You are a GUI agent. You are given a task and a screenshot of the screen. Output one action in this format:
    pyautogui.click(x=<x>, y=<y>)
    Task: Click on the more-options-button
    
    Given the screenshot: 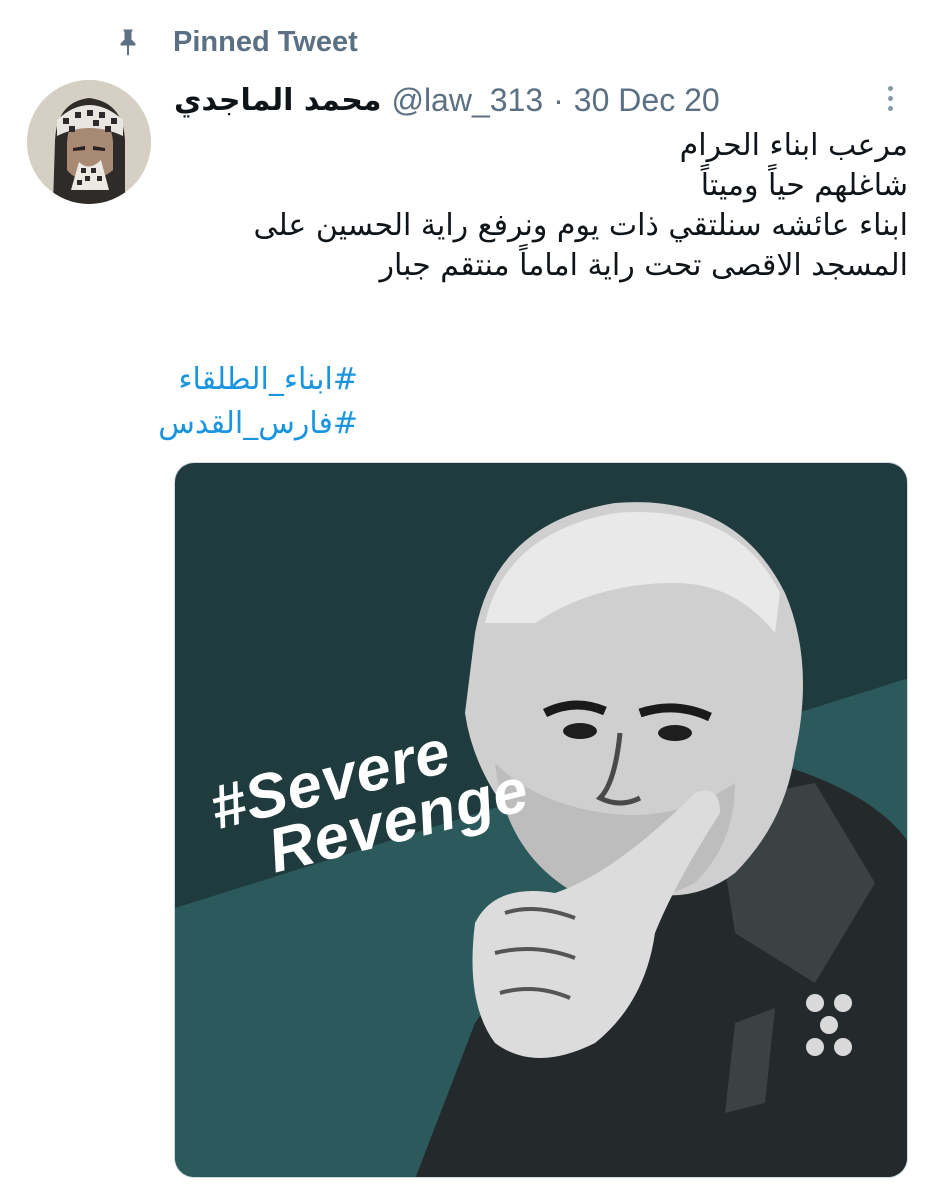 What is the action you would take?
    pyautogui.click(x=890, y=98)
    